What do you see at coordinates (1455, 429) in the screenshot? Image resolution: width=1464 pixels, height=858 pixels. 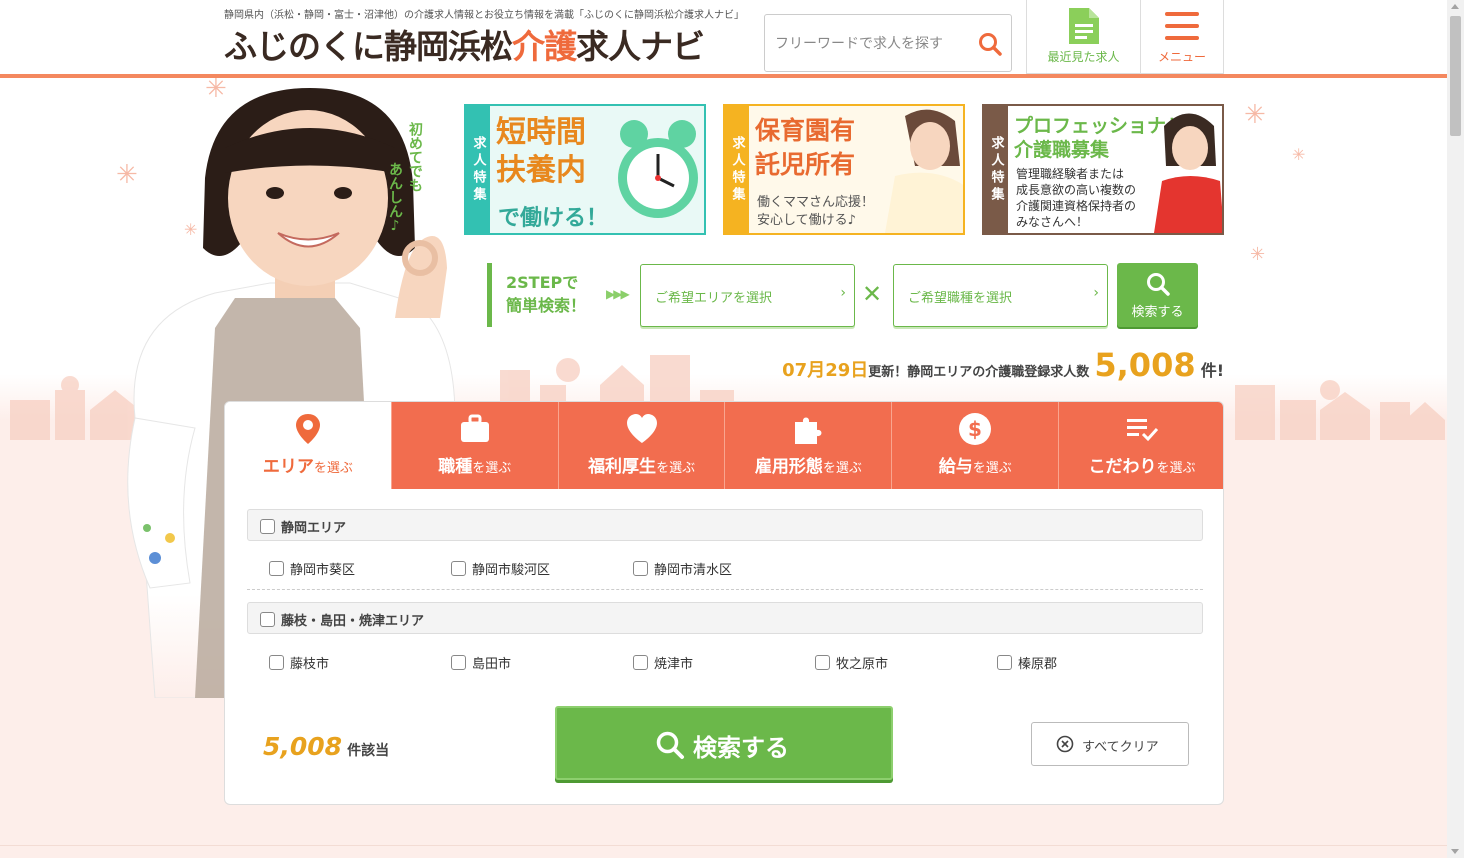 I see `page-scrollbar` at bounding box center [1455, 429].